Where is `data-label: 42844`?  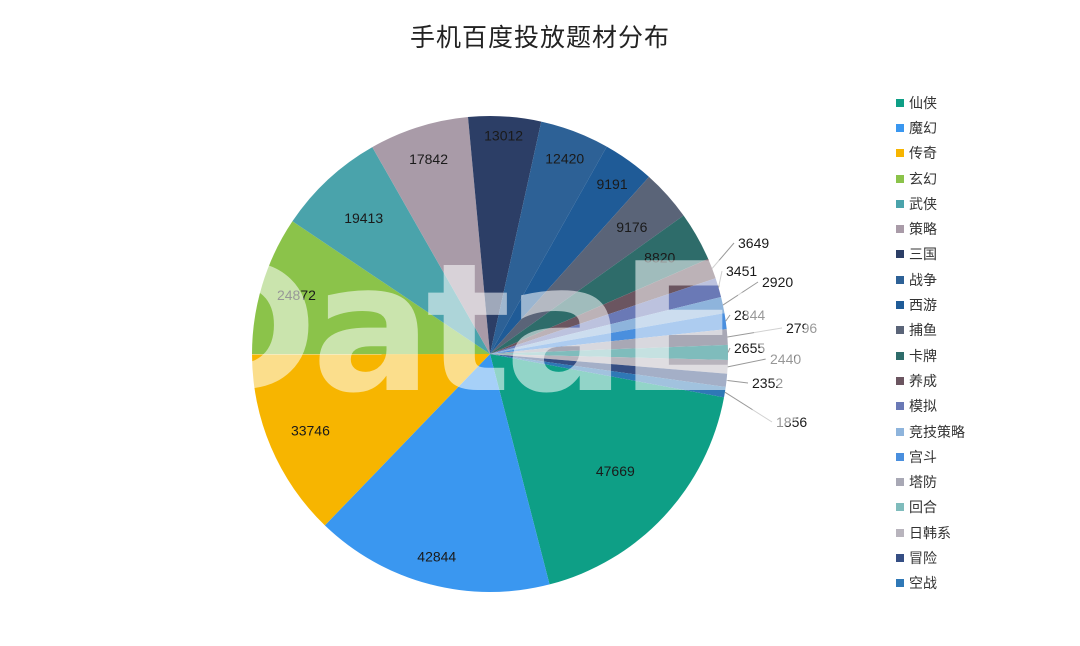
data-label: 42844 is located at coordinates (436, 557).